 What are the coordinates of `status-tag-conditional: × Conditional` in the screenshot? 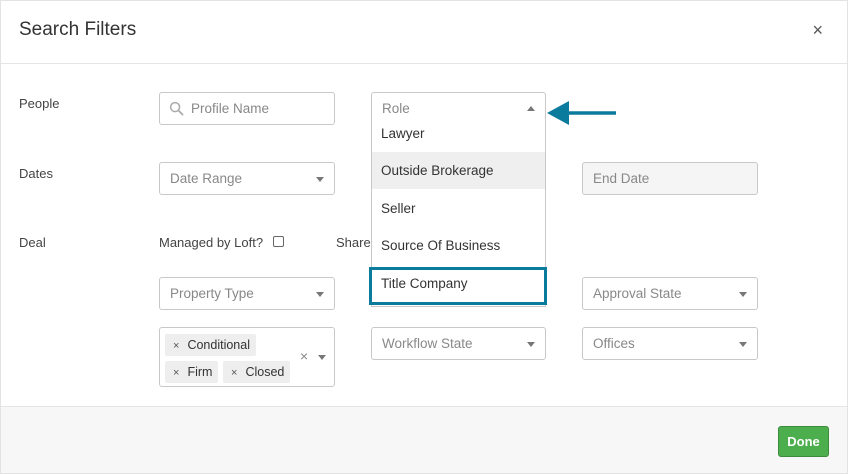 It's located at (210, 345).